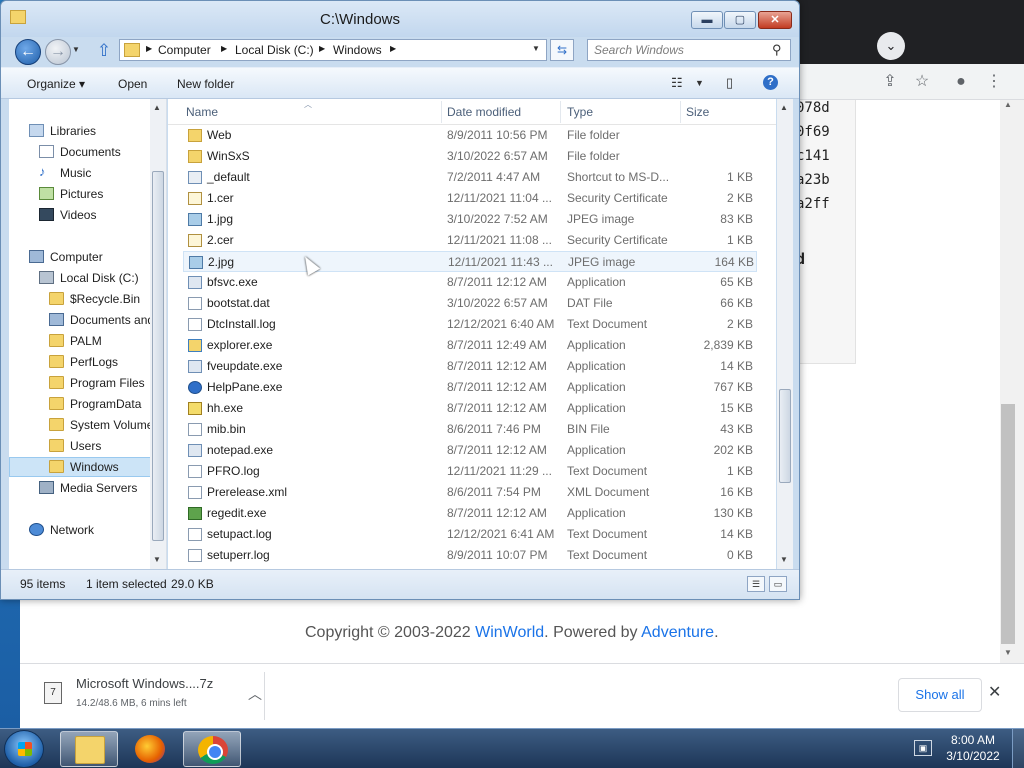  Describe the element at coordinates (1018, 748) in the screenshot. I see `show-desktop-button` at that location.